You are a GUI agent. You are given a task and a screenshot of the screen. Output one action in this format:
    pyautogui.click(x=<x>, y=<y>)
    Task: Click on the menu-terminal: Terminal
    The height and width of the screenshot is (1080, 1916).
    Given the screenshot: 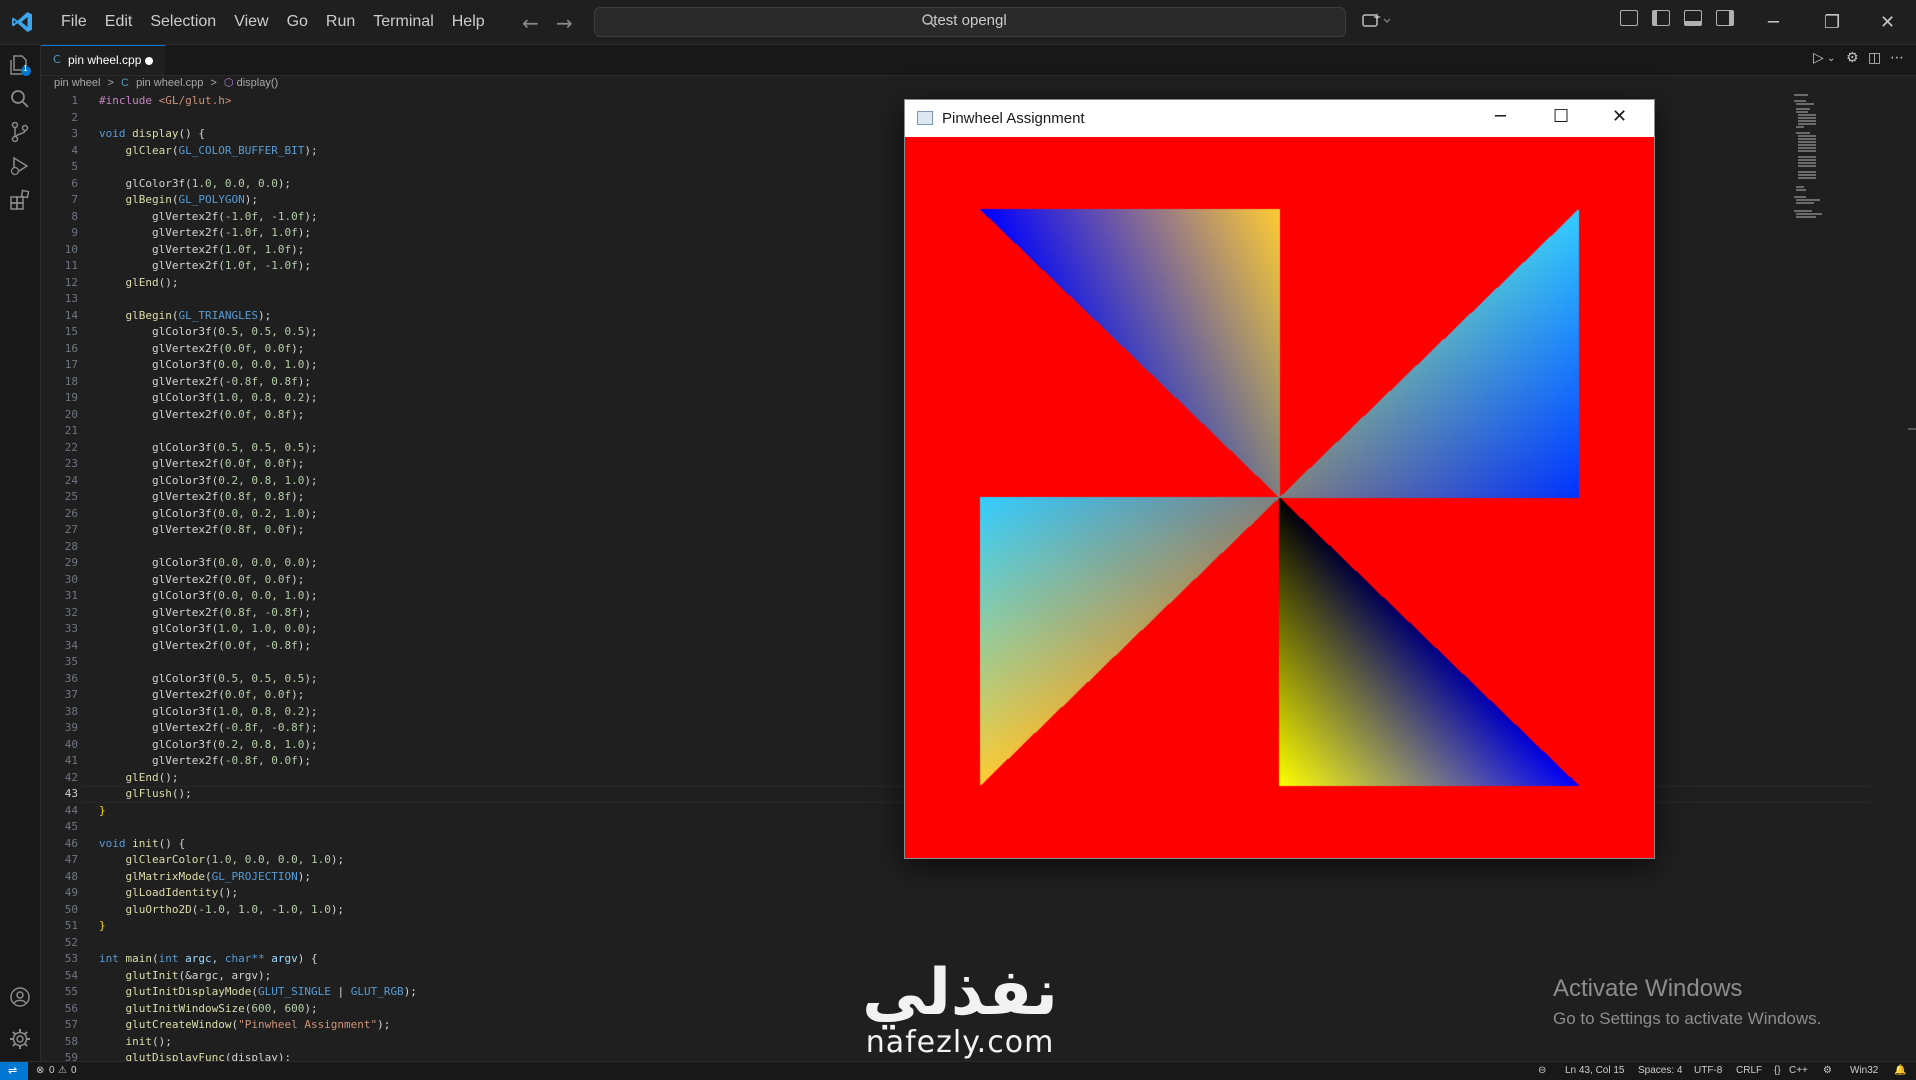 What is the action you would take?
    pyautogui.click(x=403, y=22)
    